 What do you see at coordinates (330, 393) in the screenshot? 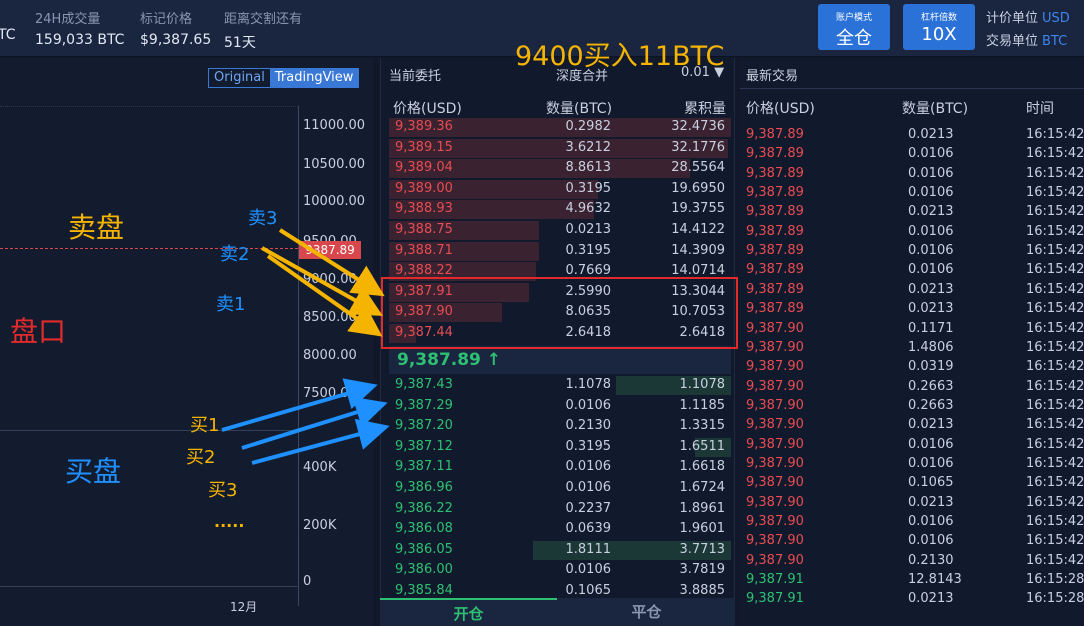
I see `price-tick: 7500.00` at bounding box center [330, 393].